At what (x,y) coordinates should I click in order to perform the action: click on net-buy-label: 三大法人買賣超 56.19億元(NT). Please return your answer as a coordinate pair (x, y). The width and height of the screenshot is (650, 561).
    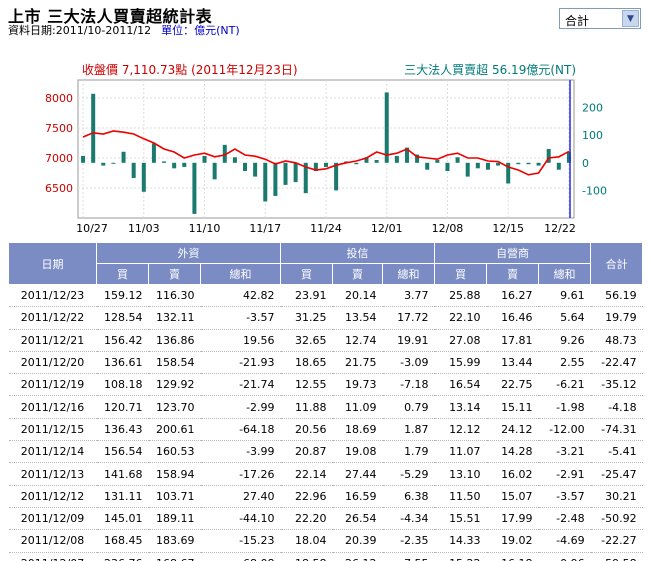
    Looking at the image, I should click on (490, 69).